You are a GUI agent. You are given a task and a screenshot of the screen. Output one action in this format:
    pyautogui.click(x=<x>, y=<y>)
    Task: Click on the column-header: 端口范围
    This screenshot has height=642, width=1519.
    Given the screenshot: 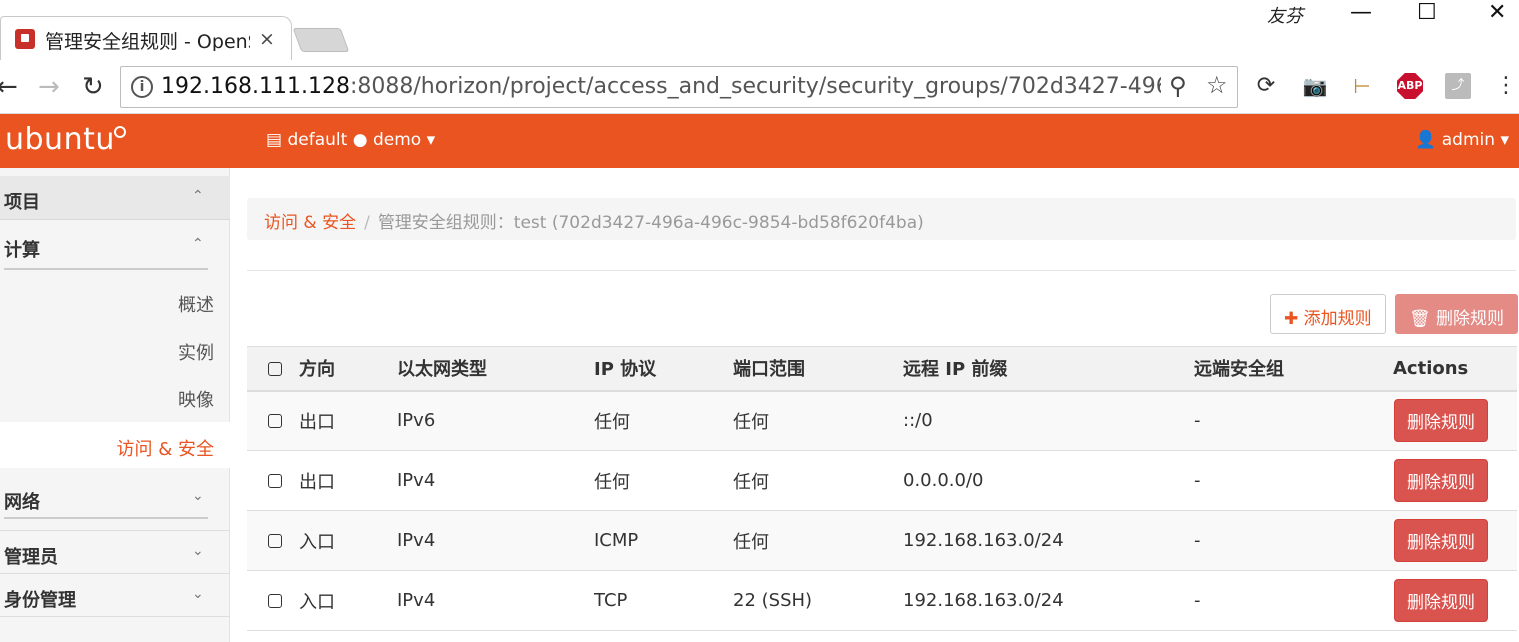 What is the action you would take?
    pyautogui.click(x=818, y=369)
    